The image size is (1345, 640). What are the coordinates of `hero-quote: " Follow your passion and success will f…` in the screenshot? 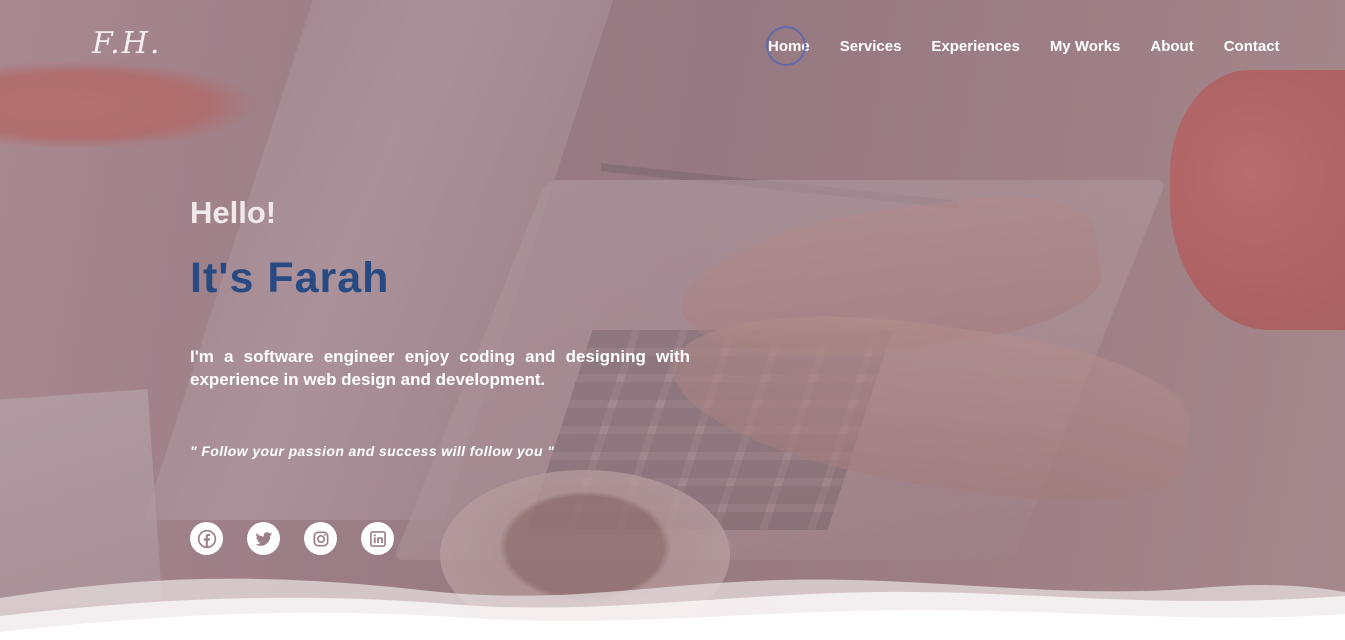 It's located at (372, 451).